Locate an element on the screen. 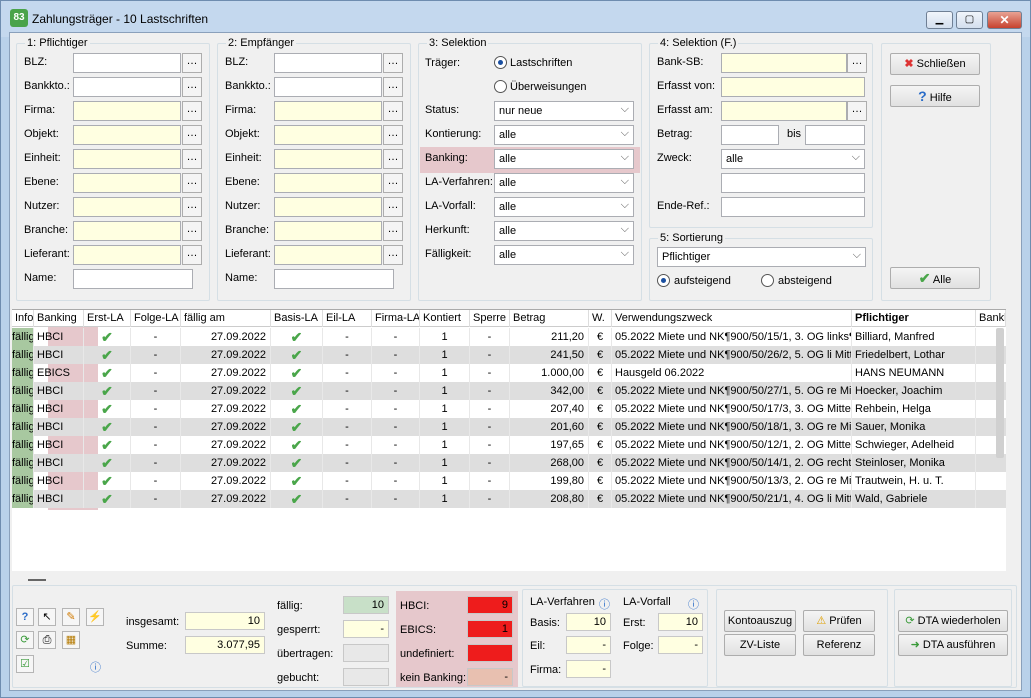  column-header: Eil-LA is located at coordinates (347, 318).